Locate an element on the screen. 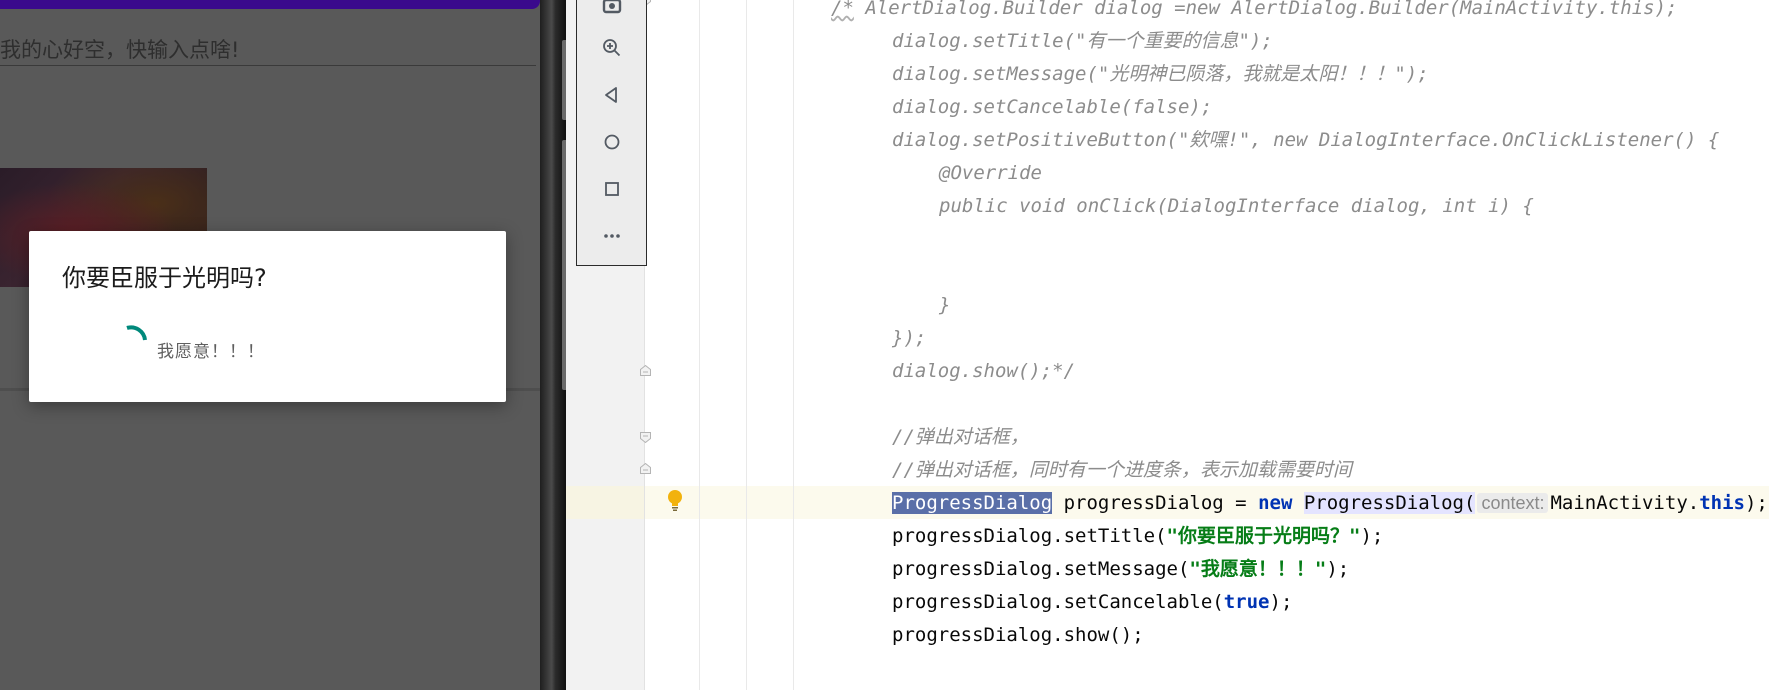 The height and width of the screenshot is (690, 1769). home-icon is located at coordinates (611, 142).